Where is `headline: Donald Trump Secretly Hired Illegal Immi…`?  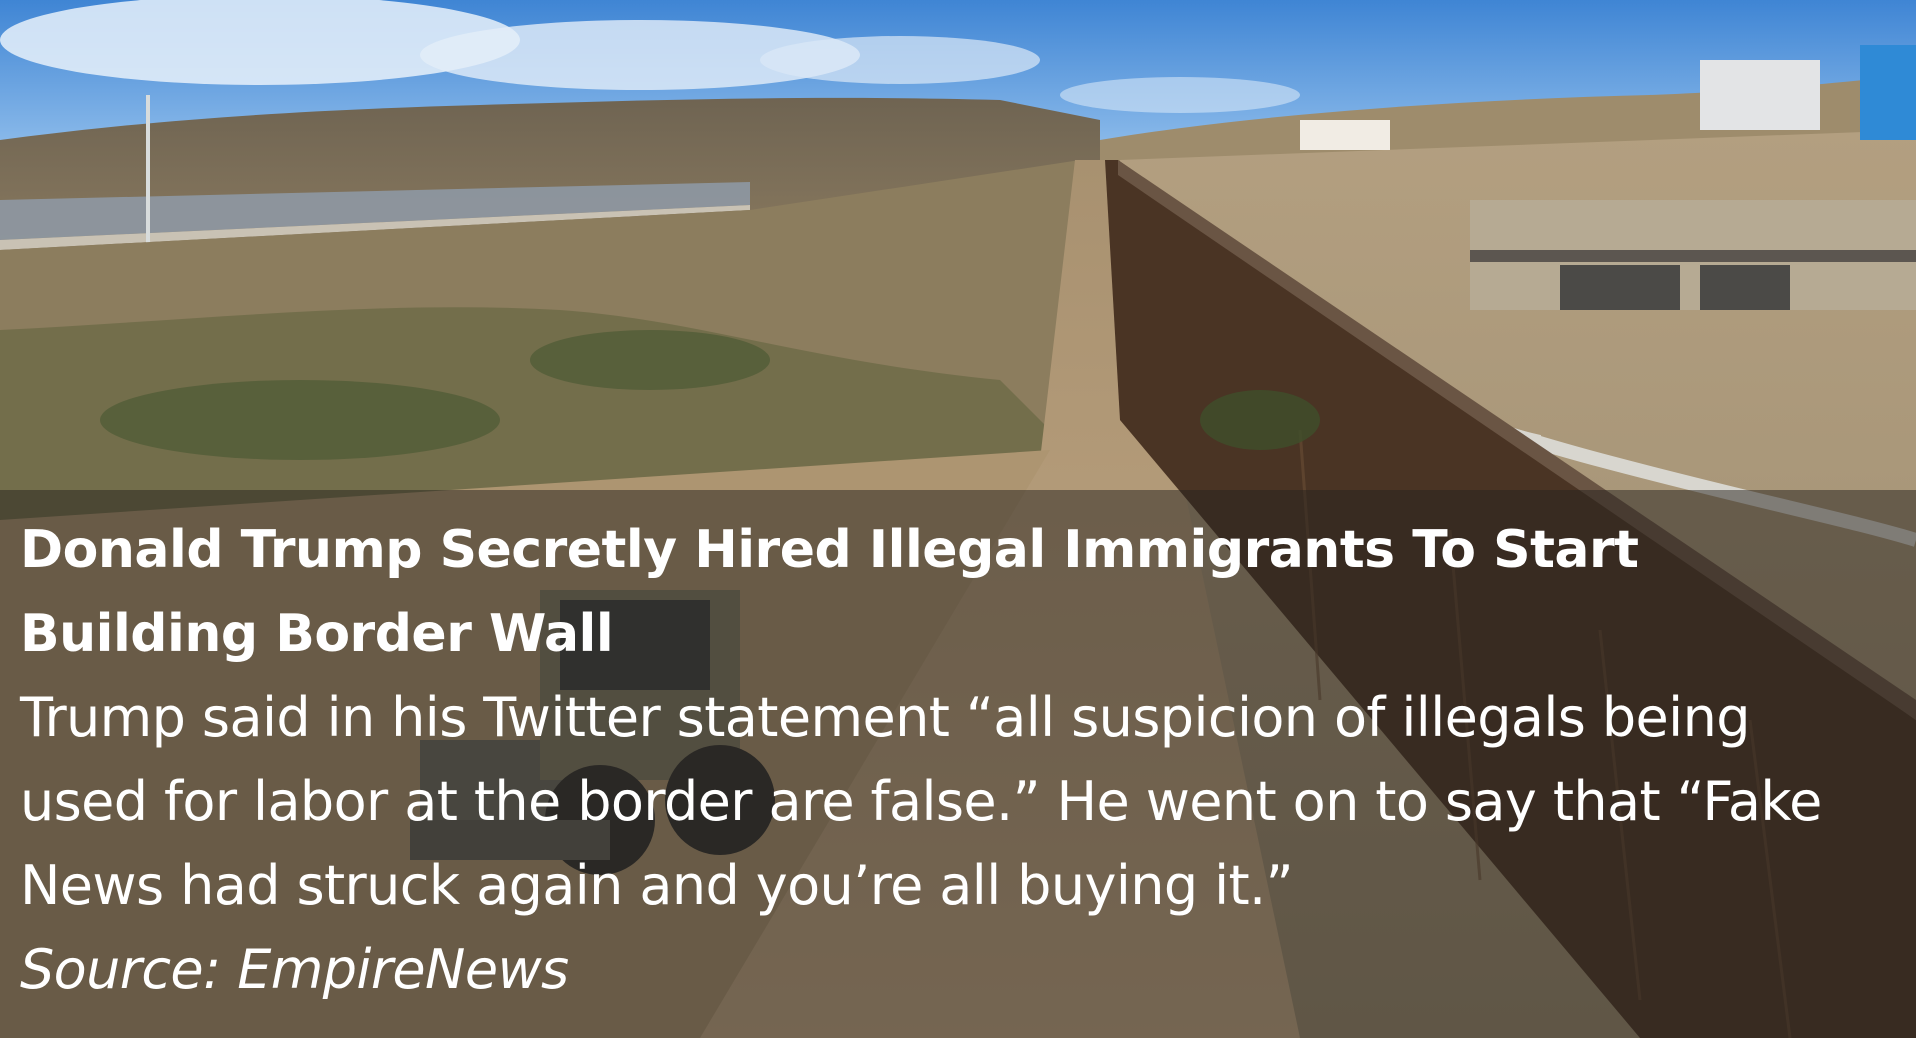
headline: Donald Trump Secretly Hired Illegal Immi… is located at coordinates (829, 592).